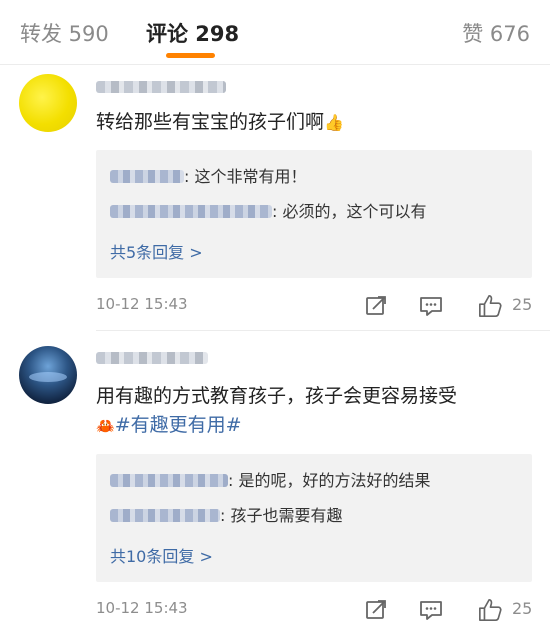 The image size is (550, 638). Describe the element at coordinates (496, 33) in the screenshot. I see `tab-like: 赞 676` at that location.